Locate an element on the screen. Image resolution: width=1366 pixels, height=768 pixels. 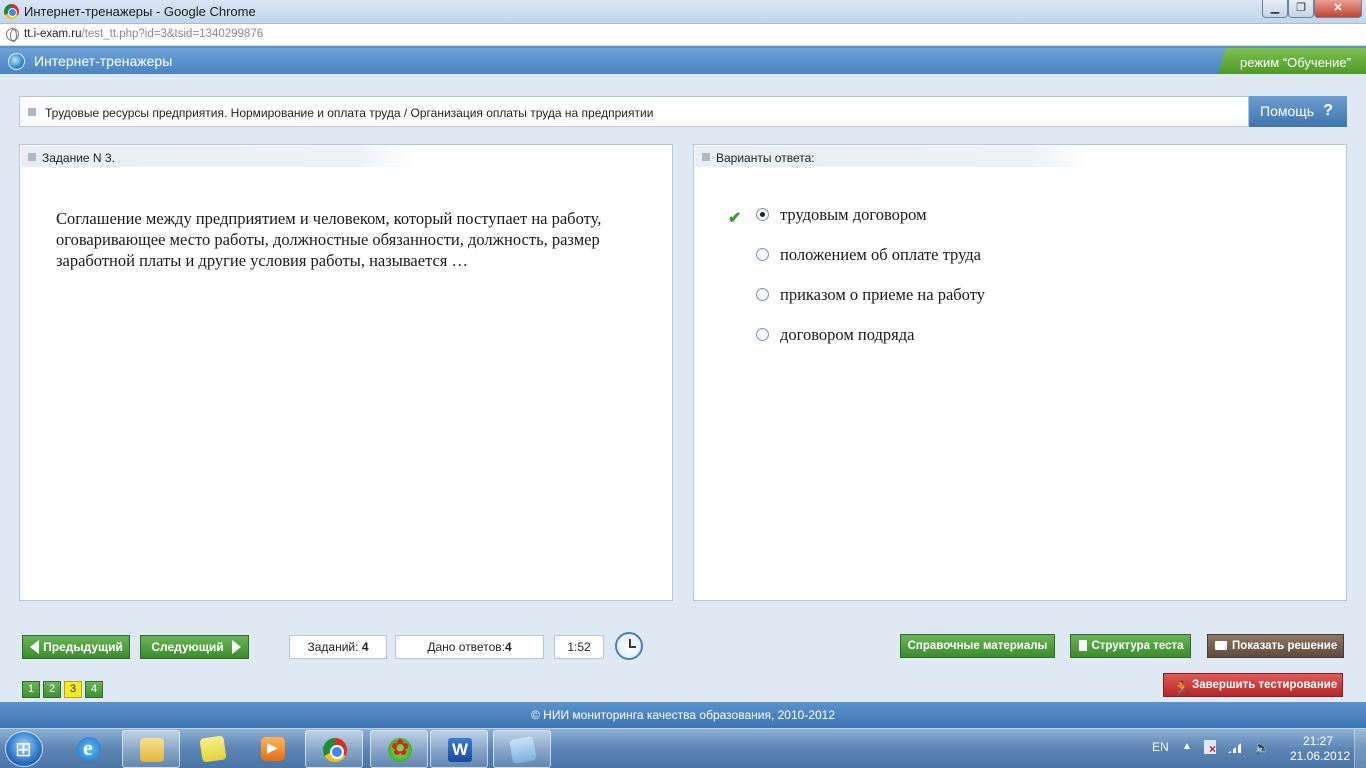
taskbar-paint is located at coordinates (522, 749).